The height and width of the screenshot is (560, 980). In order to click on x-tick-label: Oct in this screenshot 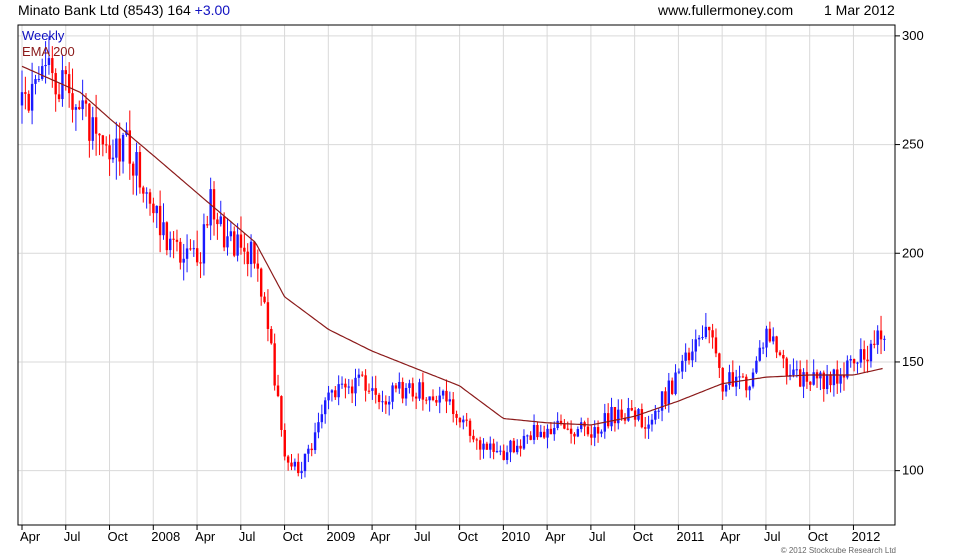, I will do `click(118, 536)`.